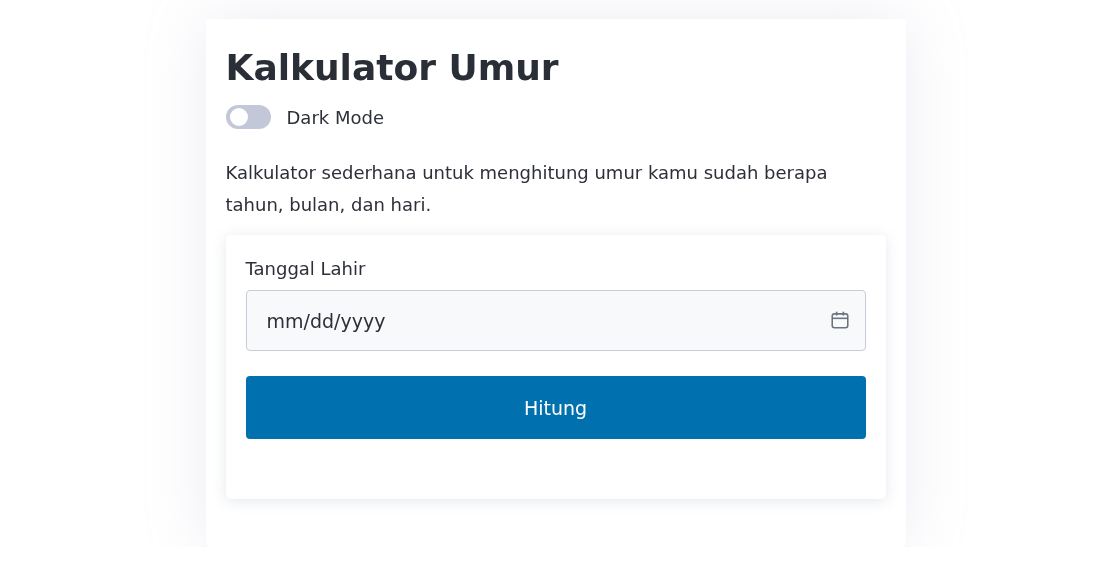 Image resolution: width=1097 pixels, height=561 pixels. What do you see at coordinates (839, 320) in the screenshot?
I see `calendar-icon` at bounding box center [839, 320].